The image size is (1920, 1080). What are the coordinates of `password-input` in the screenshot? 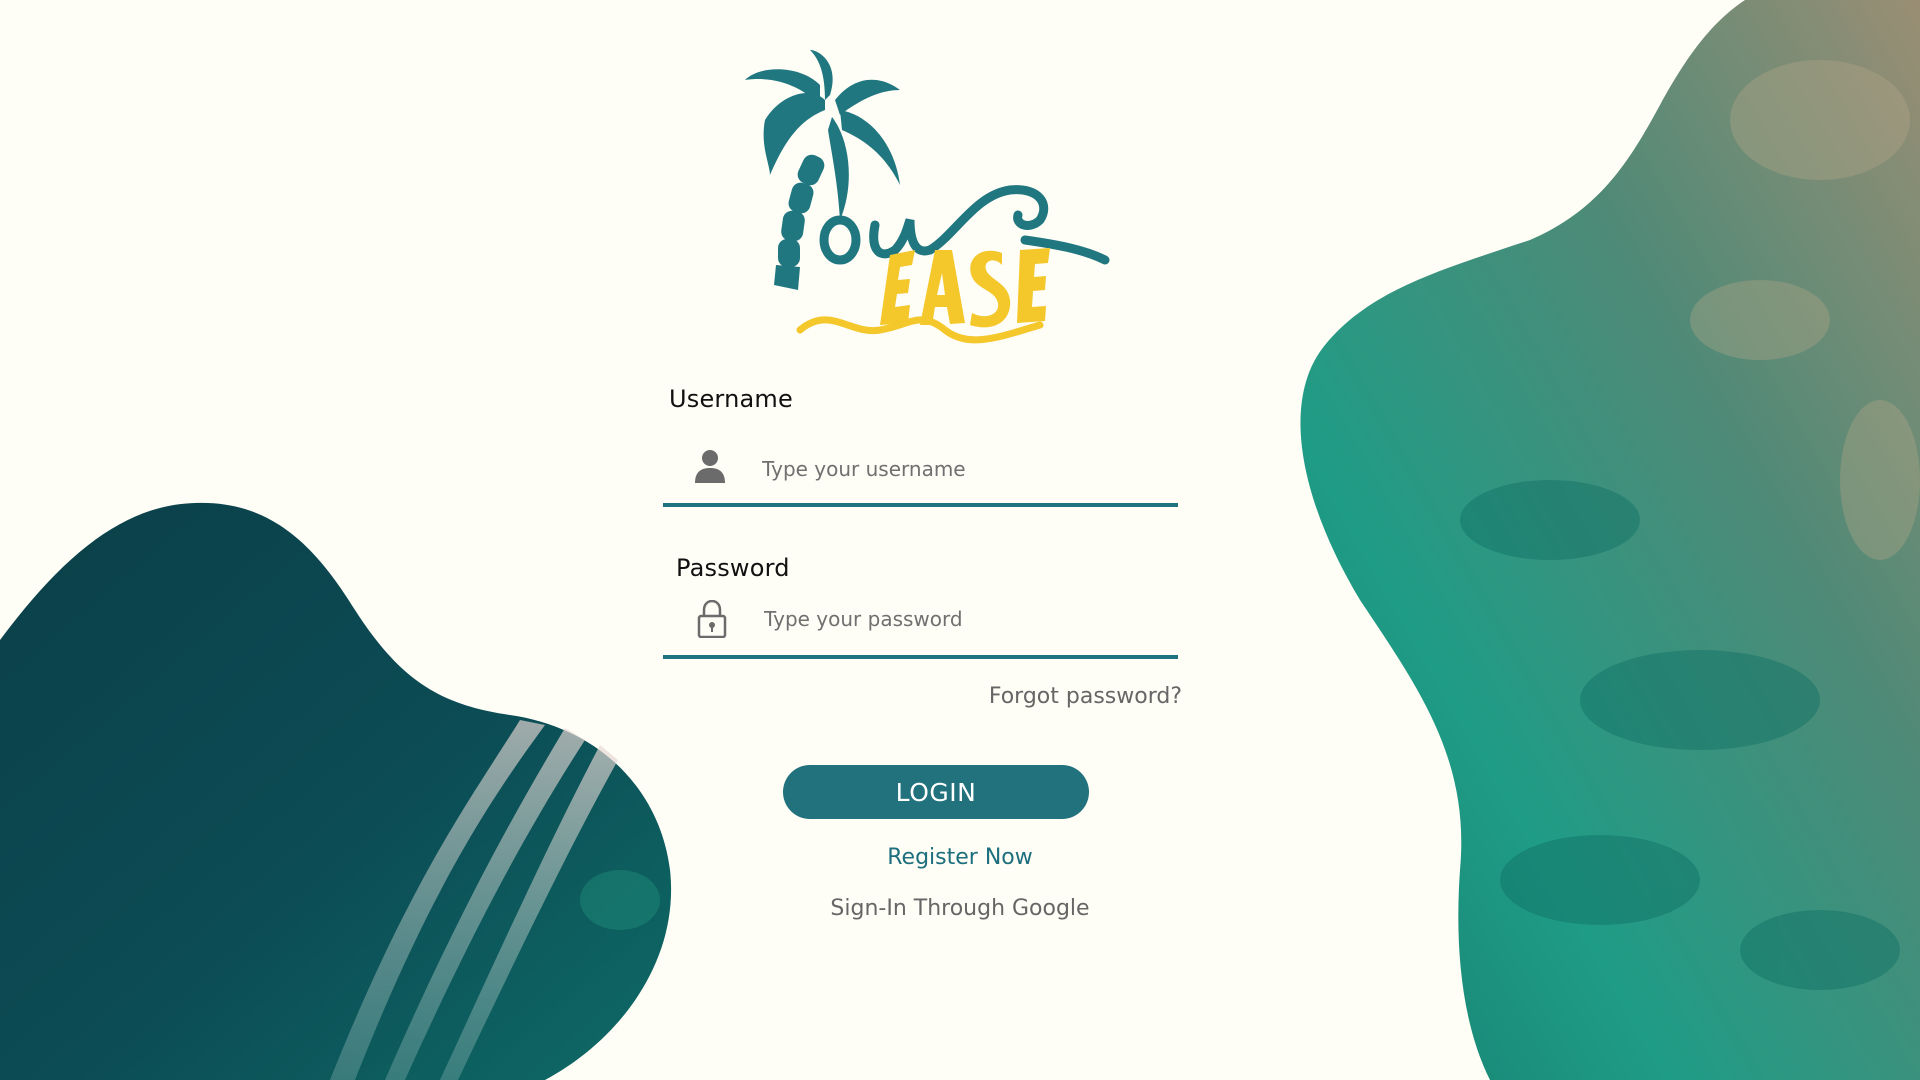 It's located at (969, 619).